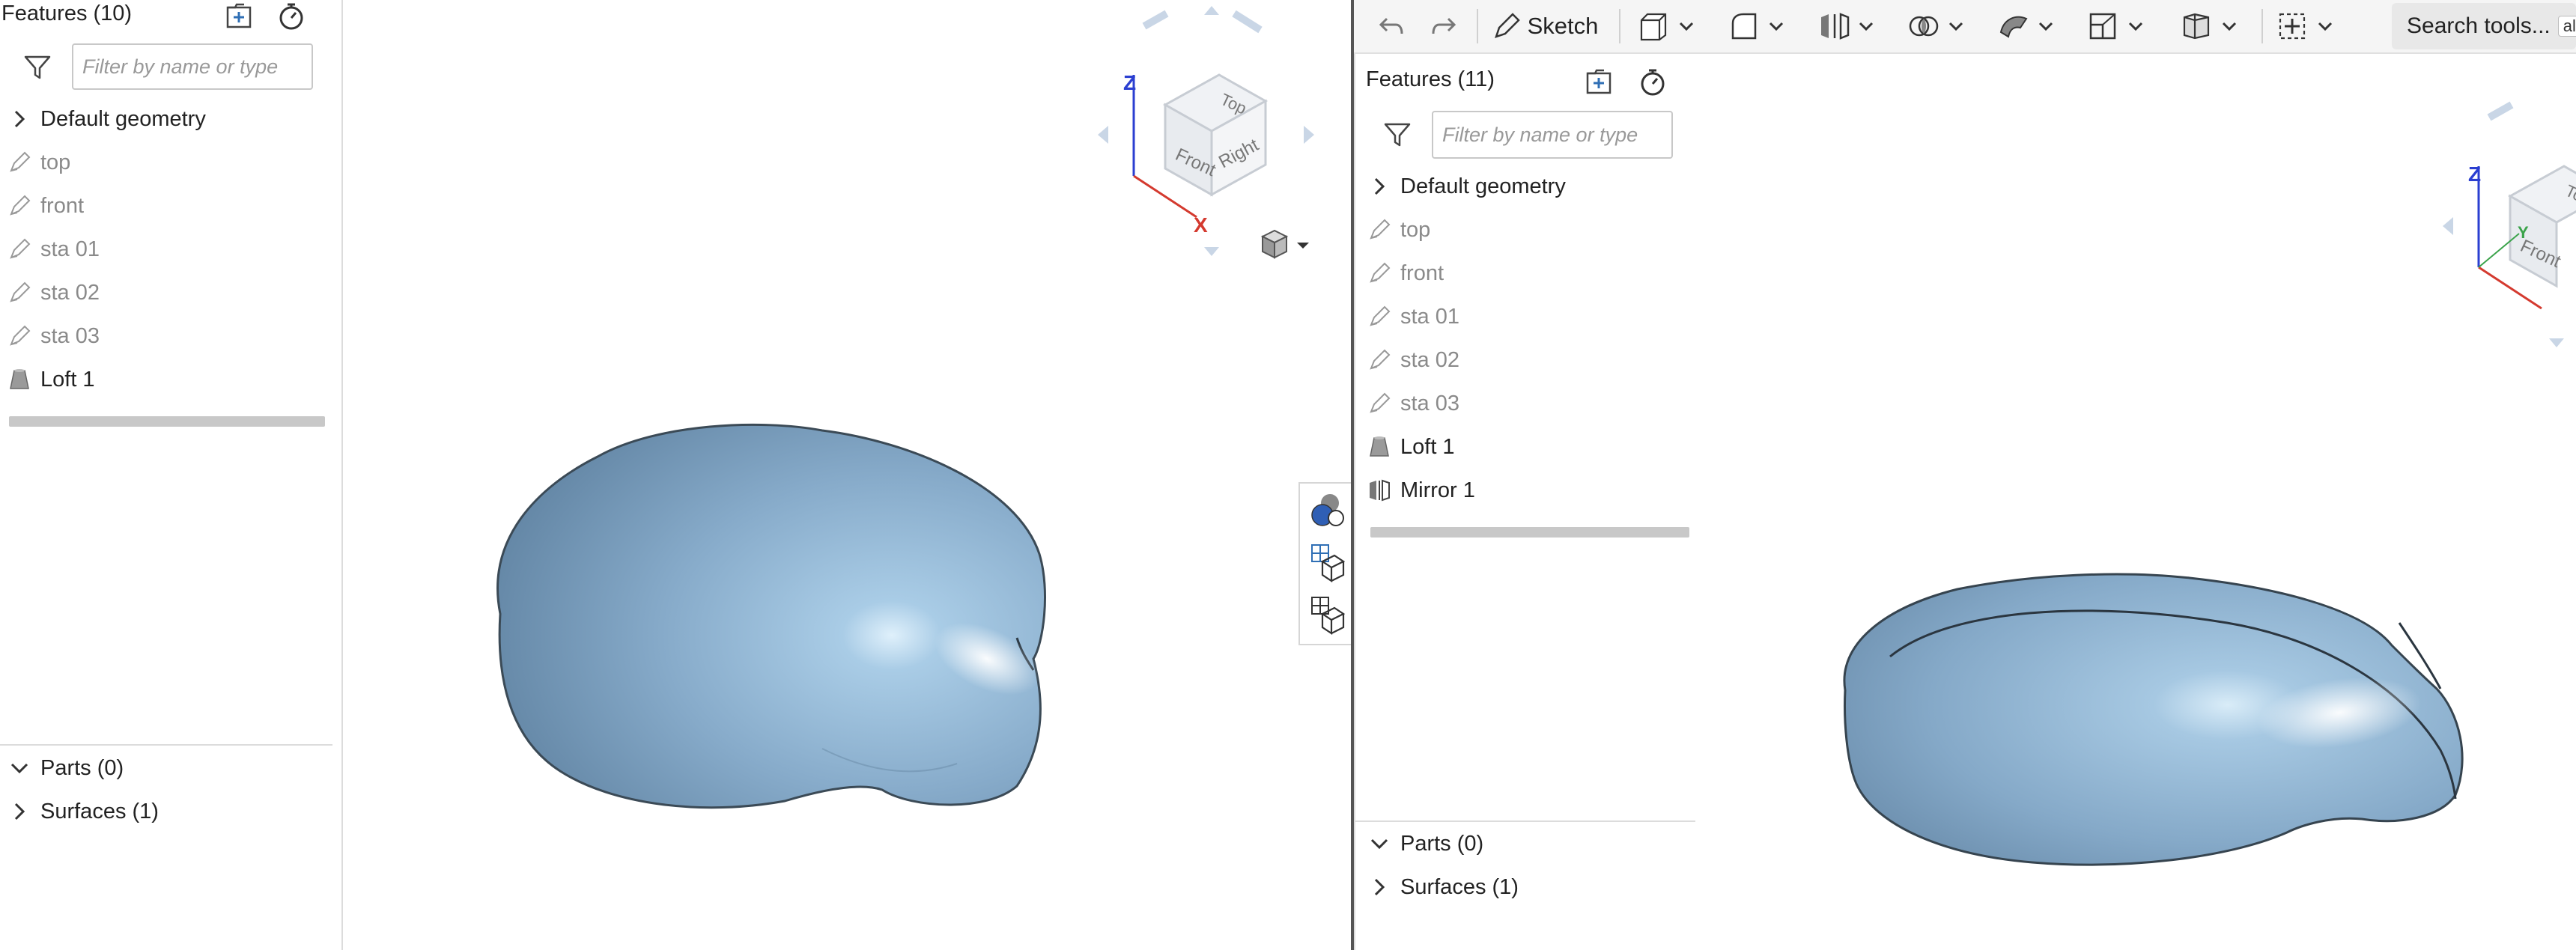 Image resolution: width=2576 pixels, height=950 pixels. I want to click on display-states-icon, so click(1327, 614).